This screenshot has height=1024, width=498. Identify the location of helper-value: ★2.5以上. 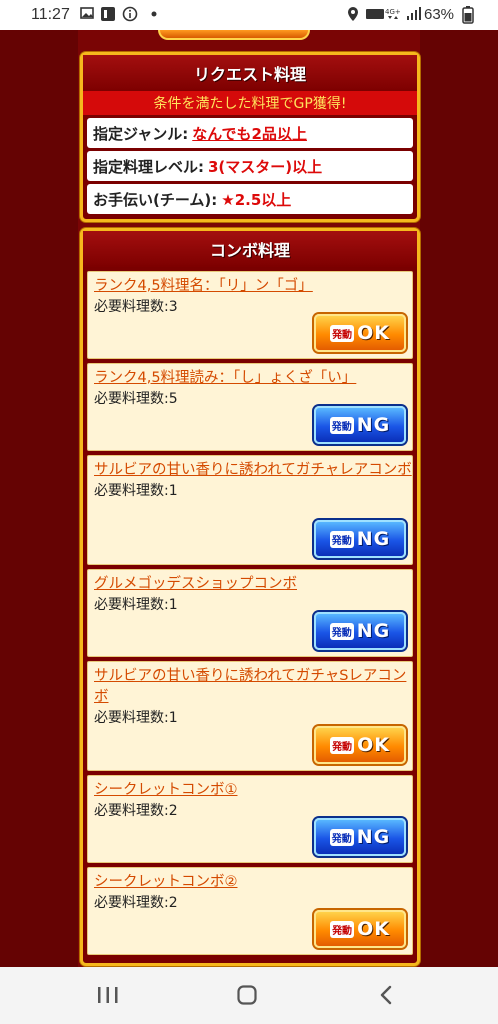
(256, 199).